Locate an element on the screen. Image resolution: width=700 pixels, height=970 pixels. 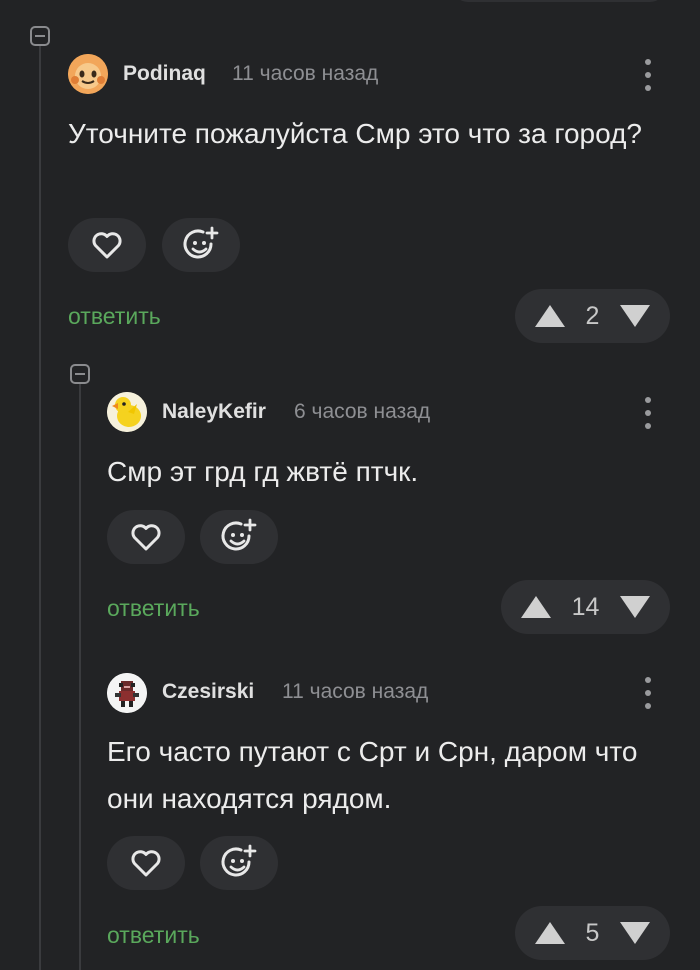
thread-line-root is located at coordinates (40, 508).